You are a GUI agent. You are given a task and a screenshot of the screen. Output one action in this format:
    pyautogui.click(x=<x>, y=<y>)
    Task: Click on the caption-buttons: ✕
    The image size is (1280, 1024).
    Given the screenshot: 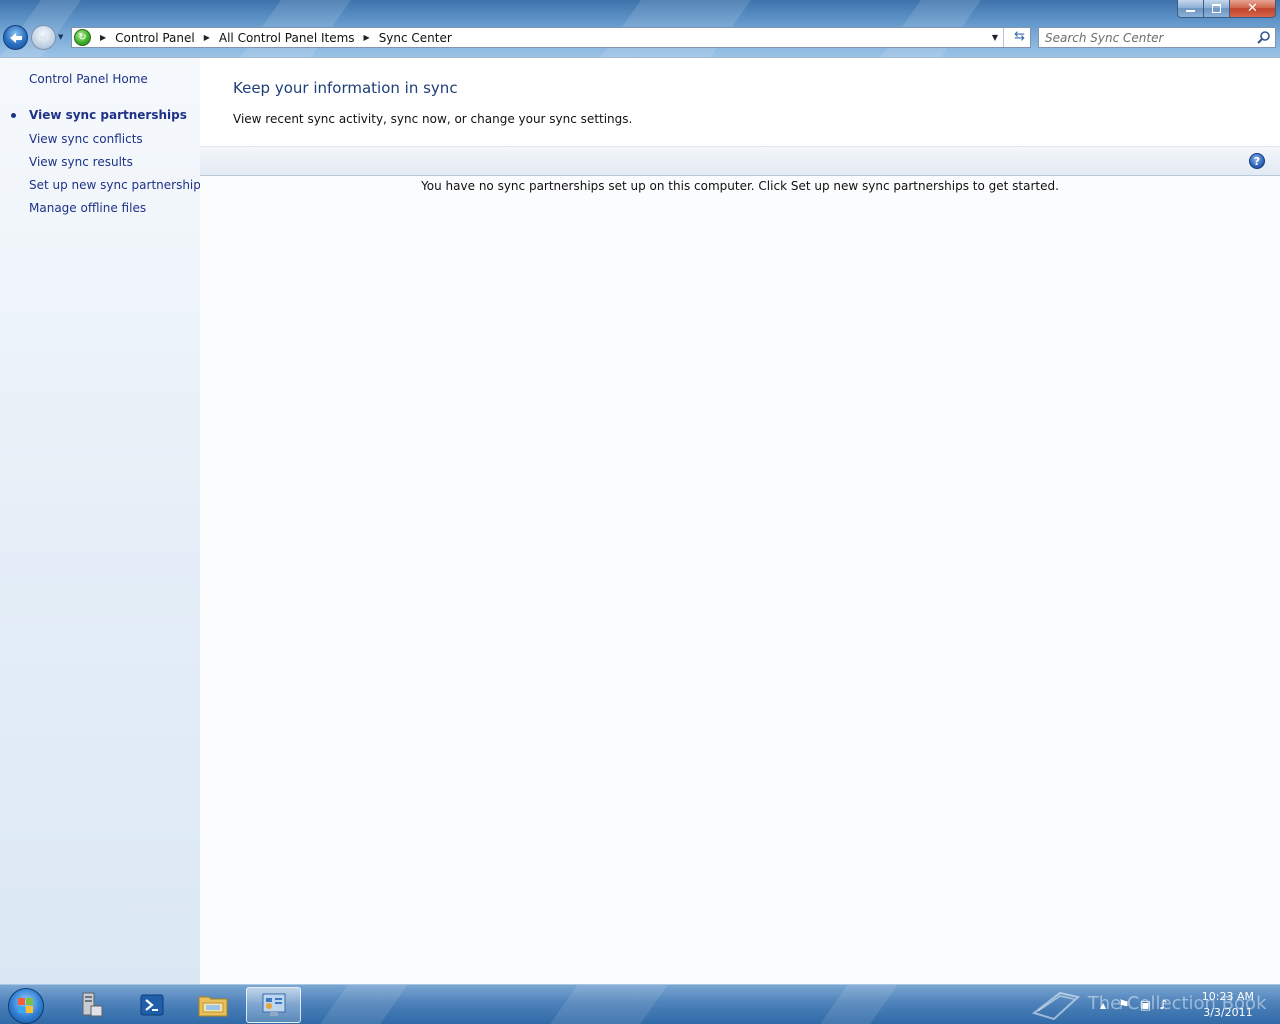 What is the action you would take?
    pyautogui.click(x=1226, y=9)
    